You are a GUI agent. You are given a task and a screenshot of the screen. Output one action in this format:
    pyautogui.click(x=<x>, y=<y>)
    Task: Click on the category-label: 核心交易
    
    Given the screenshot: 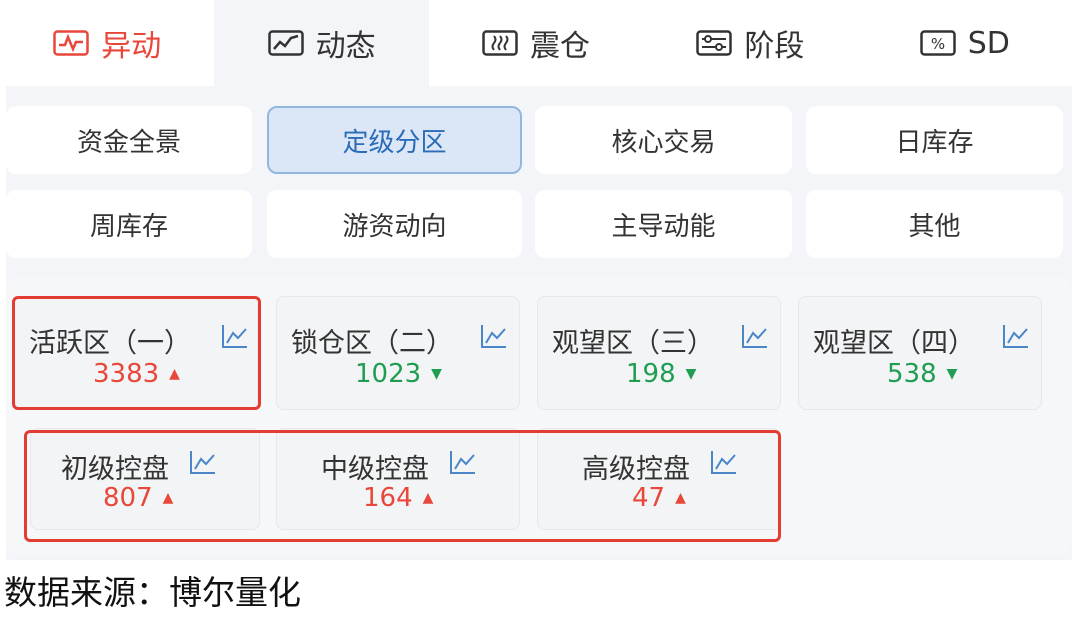 What is the action you would take?
    pyautogui.click(x=663, y=142)
    